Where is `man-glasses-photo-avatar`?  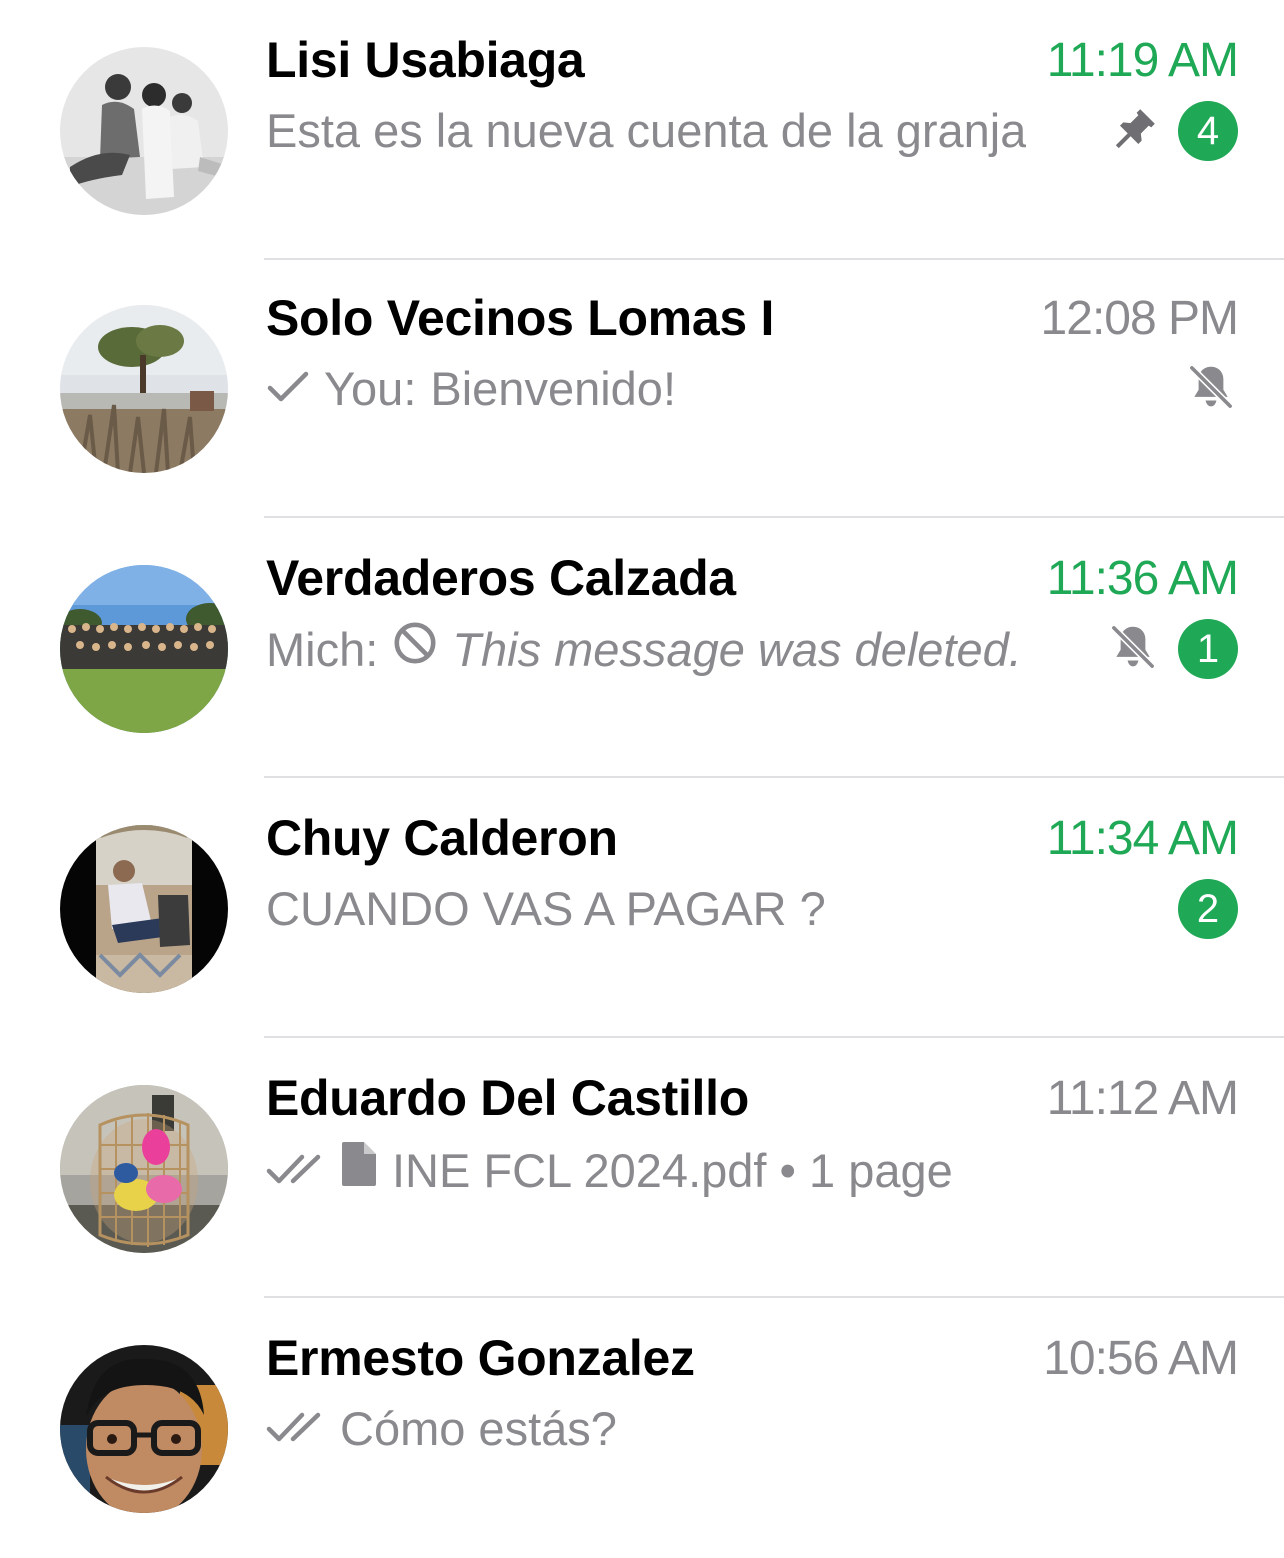
man-glasses-photo-avatar is located at coordinates (144, 1429).